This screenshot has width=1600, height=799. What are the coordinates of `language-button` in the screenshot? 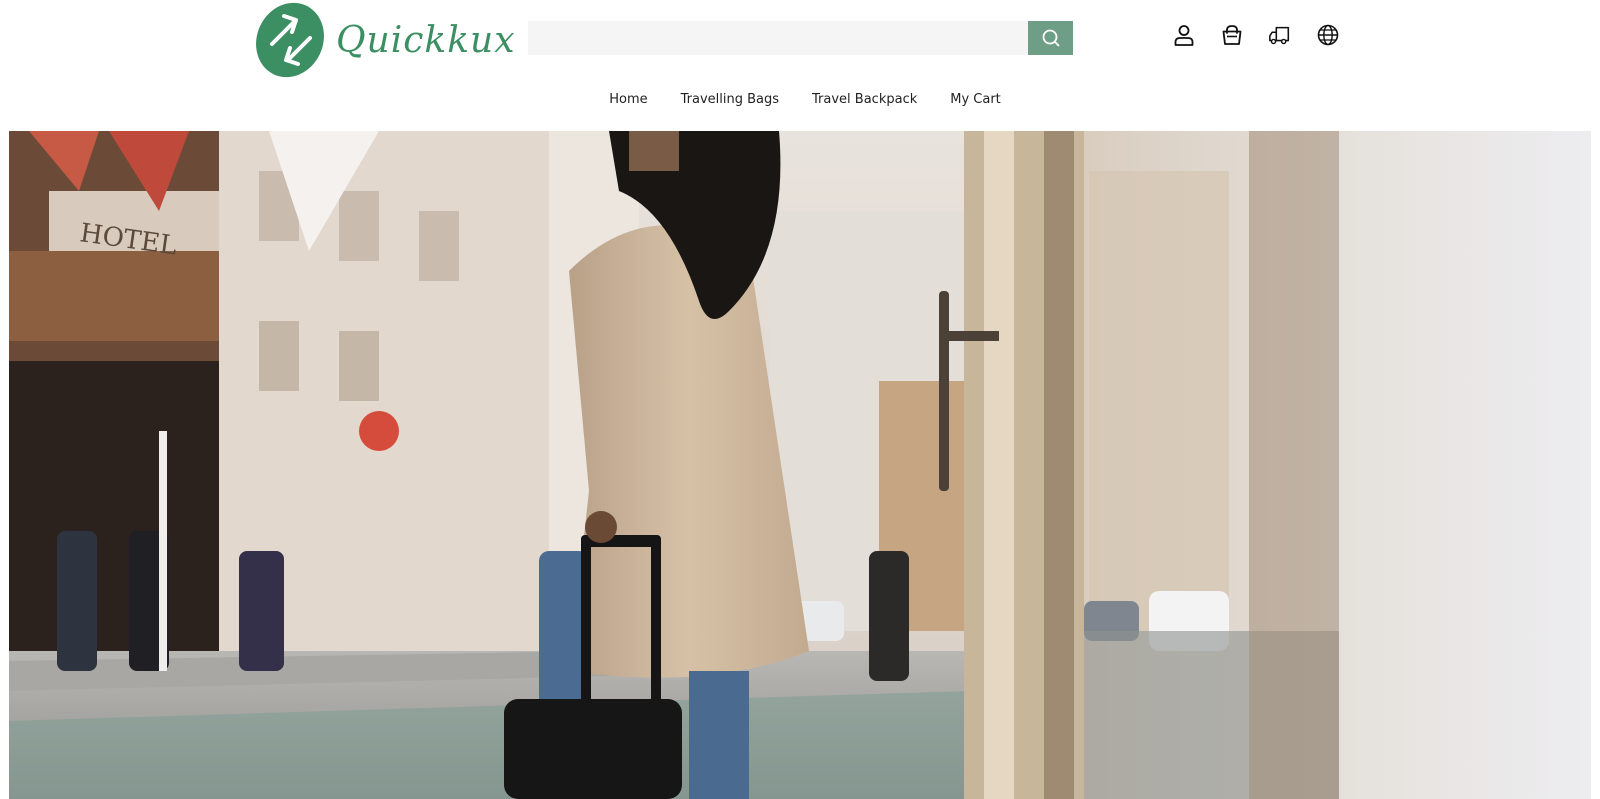 It's located at (1328, 35).